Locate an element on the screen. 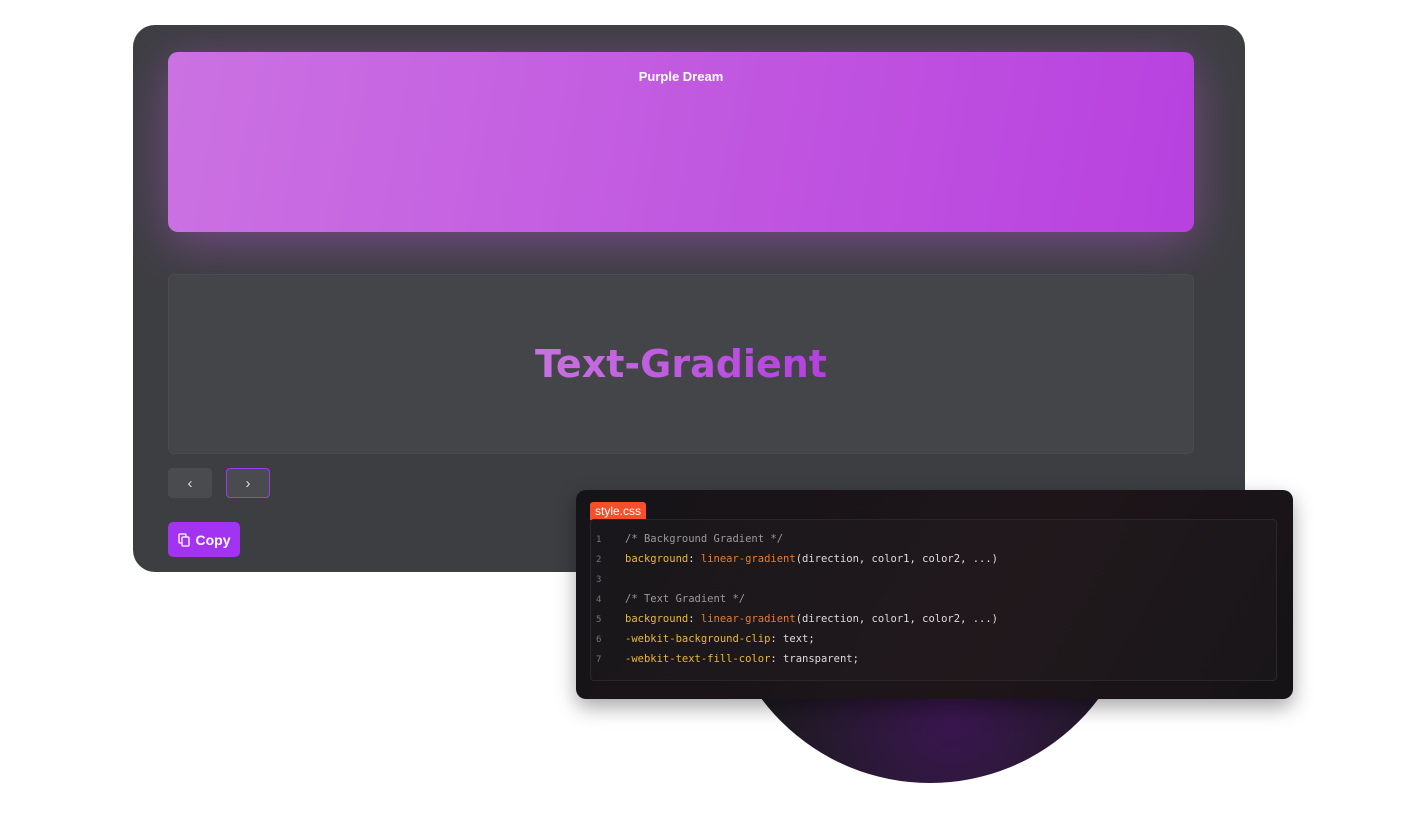  prev-button: ‹ is located at coordinates (190, 483).